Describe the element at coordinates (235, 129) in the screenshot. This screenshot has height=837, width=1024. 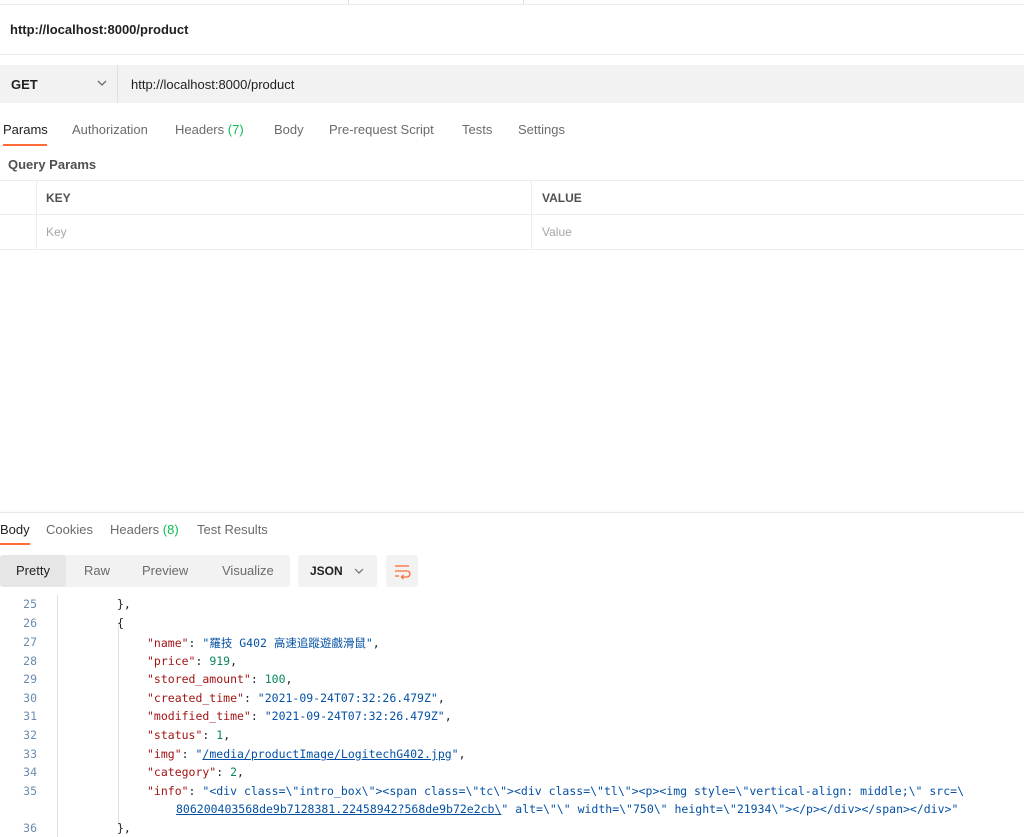
I see `tab-headers-count: (7)` at that location.